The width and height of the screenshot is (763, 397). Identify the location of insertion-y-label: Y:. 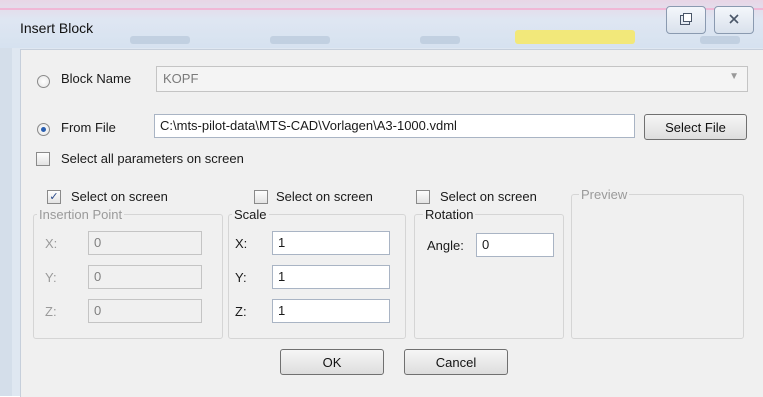
(51, 277).